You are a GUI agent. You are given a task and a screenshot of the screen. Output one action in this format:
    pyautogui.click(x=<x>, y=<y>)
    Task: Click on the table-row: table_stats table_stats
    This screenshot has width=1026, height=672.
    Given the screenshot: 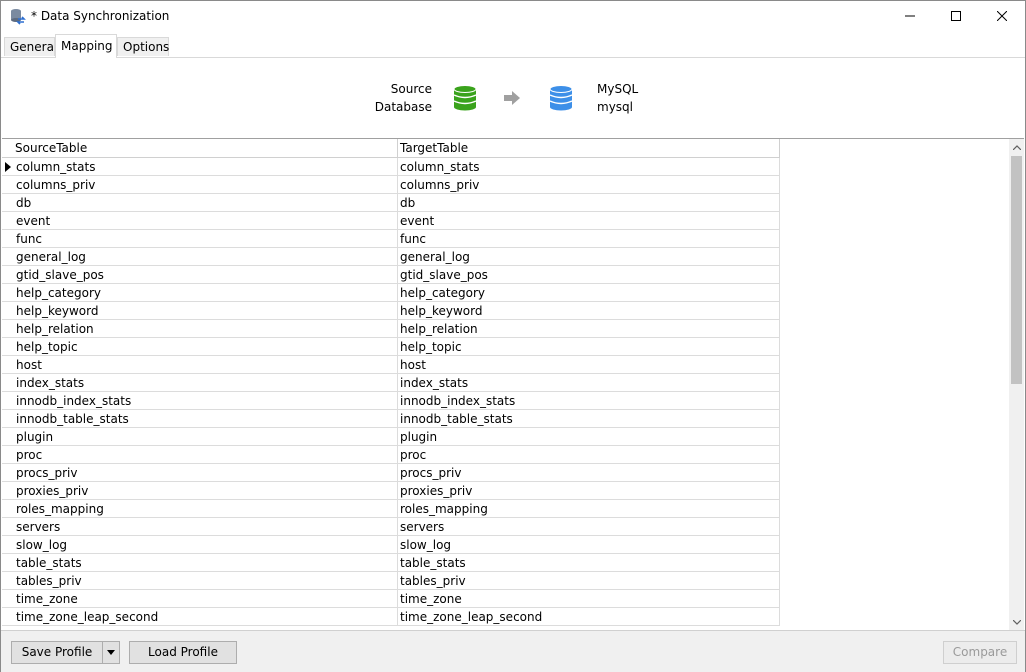 What is the action you would take?
    pyautogui.click(x=391, y=563)
    